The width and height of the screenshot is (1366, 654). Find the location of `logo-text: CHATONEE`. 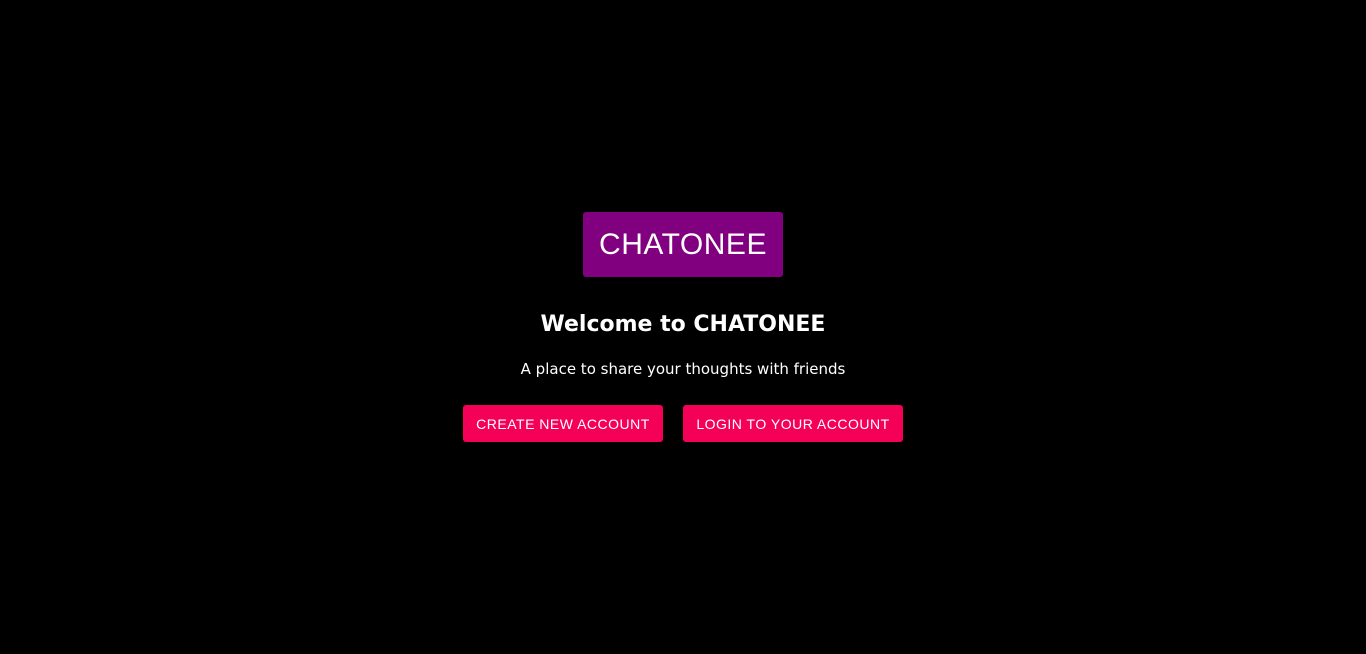

logo-text: CHATONEE is located at coordinates (683, 244).